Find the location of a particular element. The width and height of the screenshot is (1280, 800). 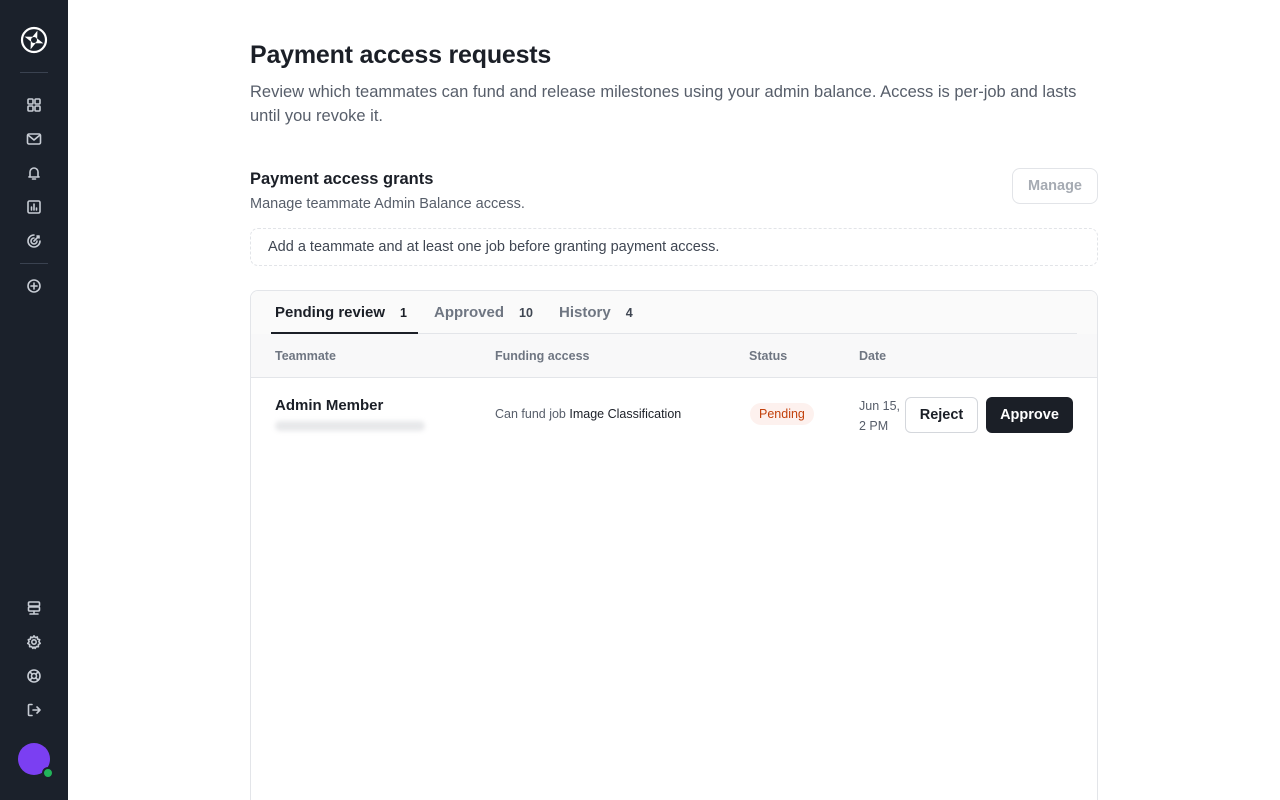

tab-count-badge: 10 is located at coordinates (526, 312).